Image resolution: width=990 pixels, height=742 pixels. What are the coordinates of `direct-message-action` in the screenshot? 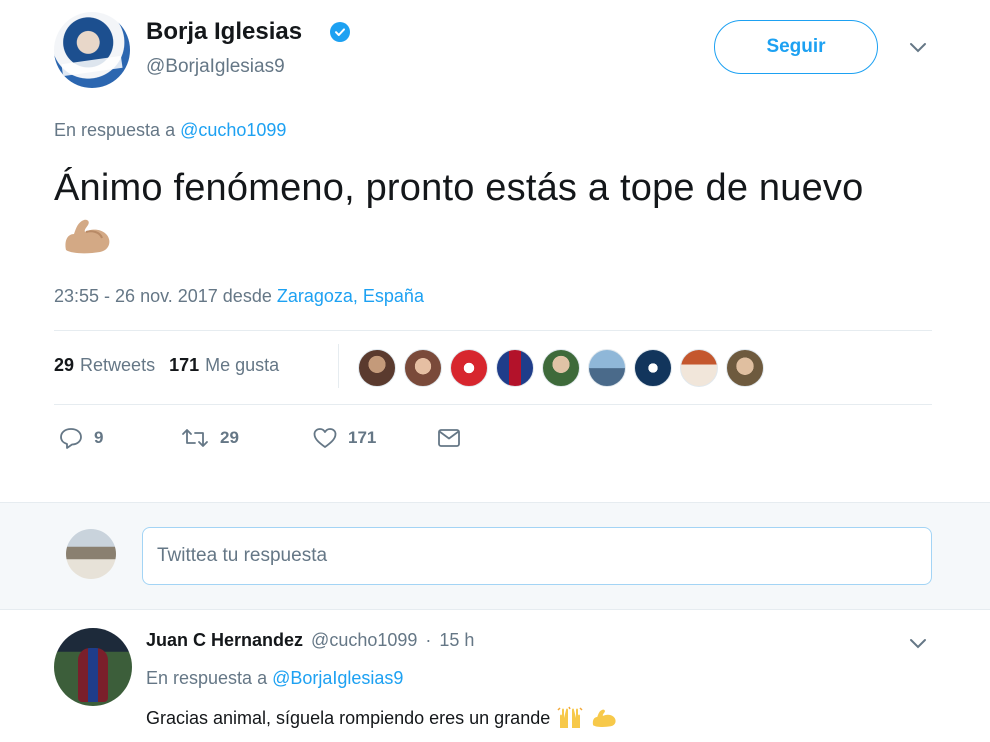 It's located at (449, 438).